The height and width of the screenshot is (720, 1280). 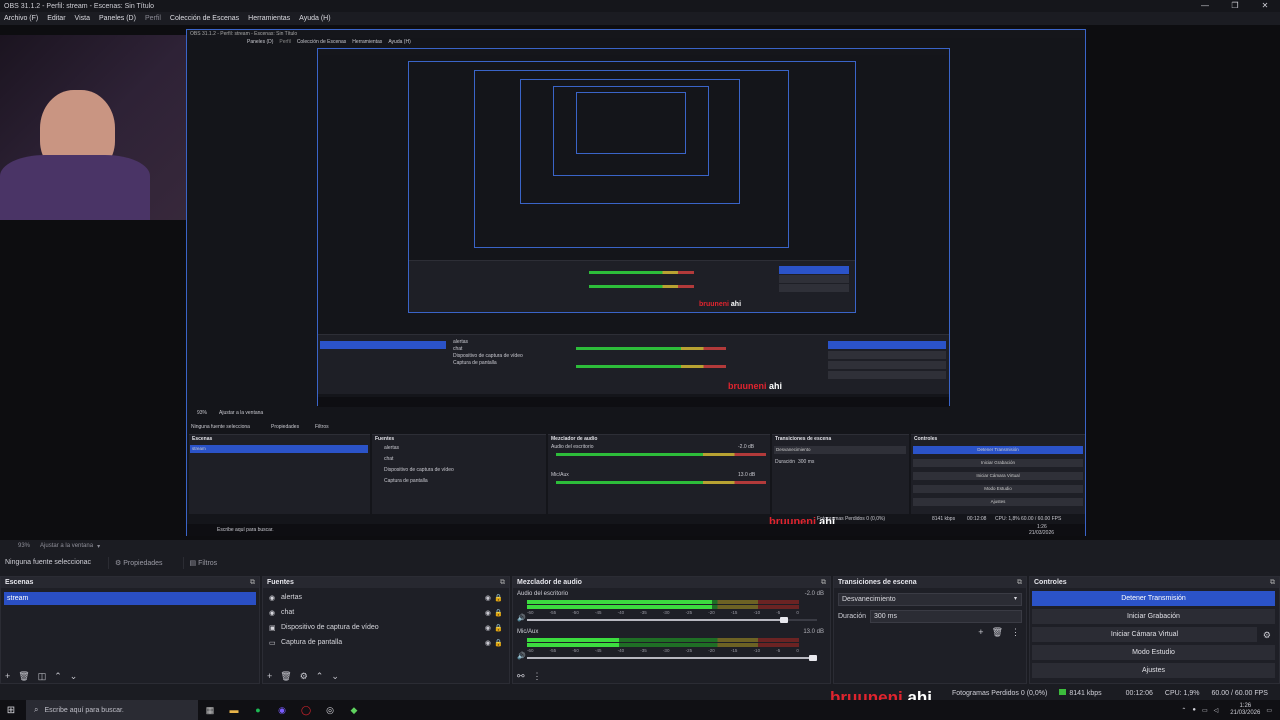 What do you see at coordinates (61, 546) in the screenshot?
I see `fit-window-dropdown: Ajustar a la ventana` at bounding box center [61, 546].